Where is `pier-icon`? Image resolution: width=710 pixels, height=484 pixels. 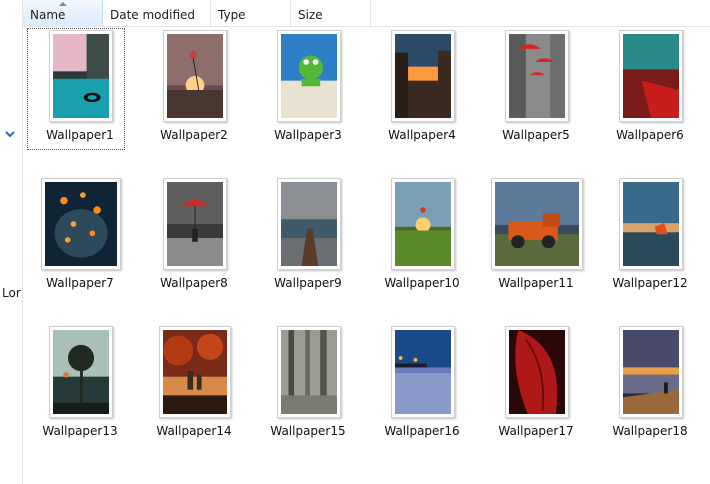 pier-icon is located at coordinates (309, 224).